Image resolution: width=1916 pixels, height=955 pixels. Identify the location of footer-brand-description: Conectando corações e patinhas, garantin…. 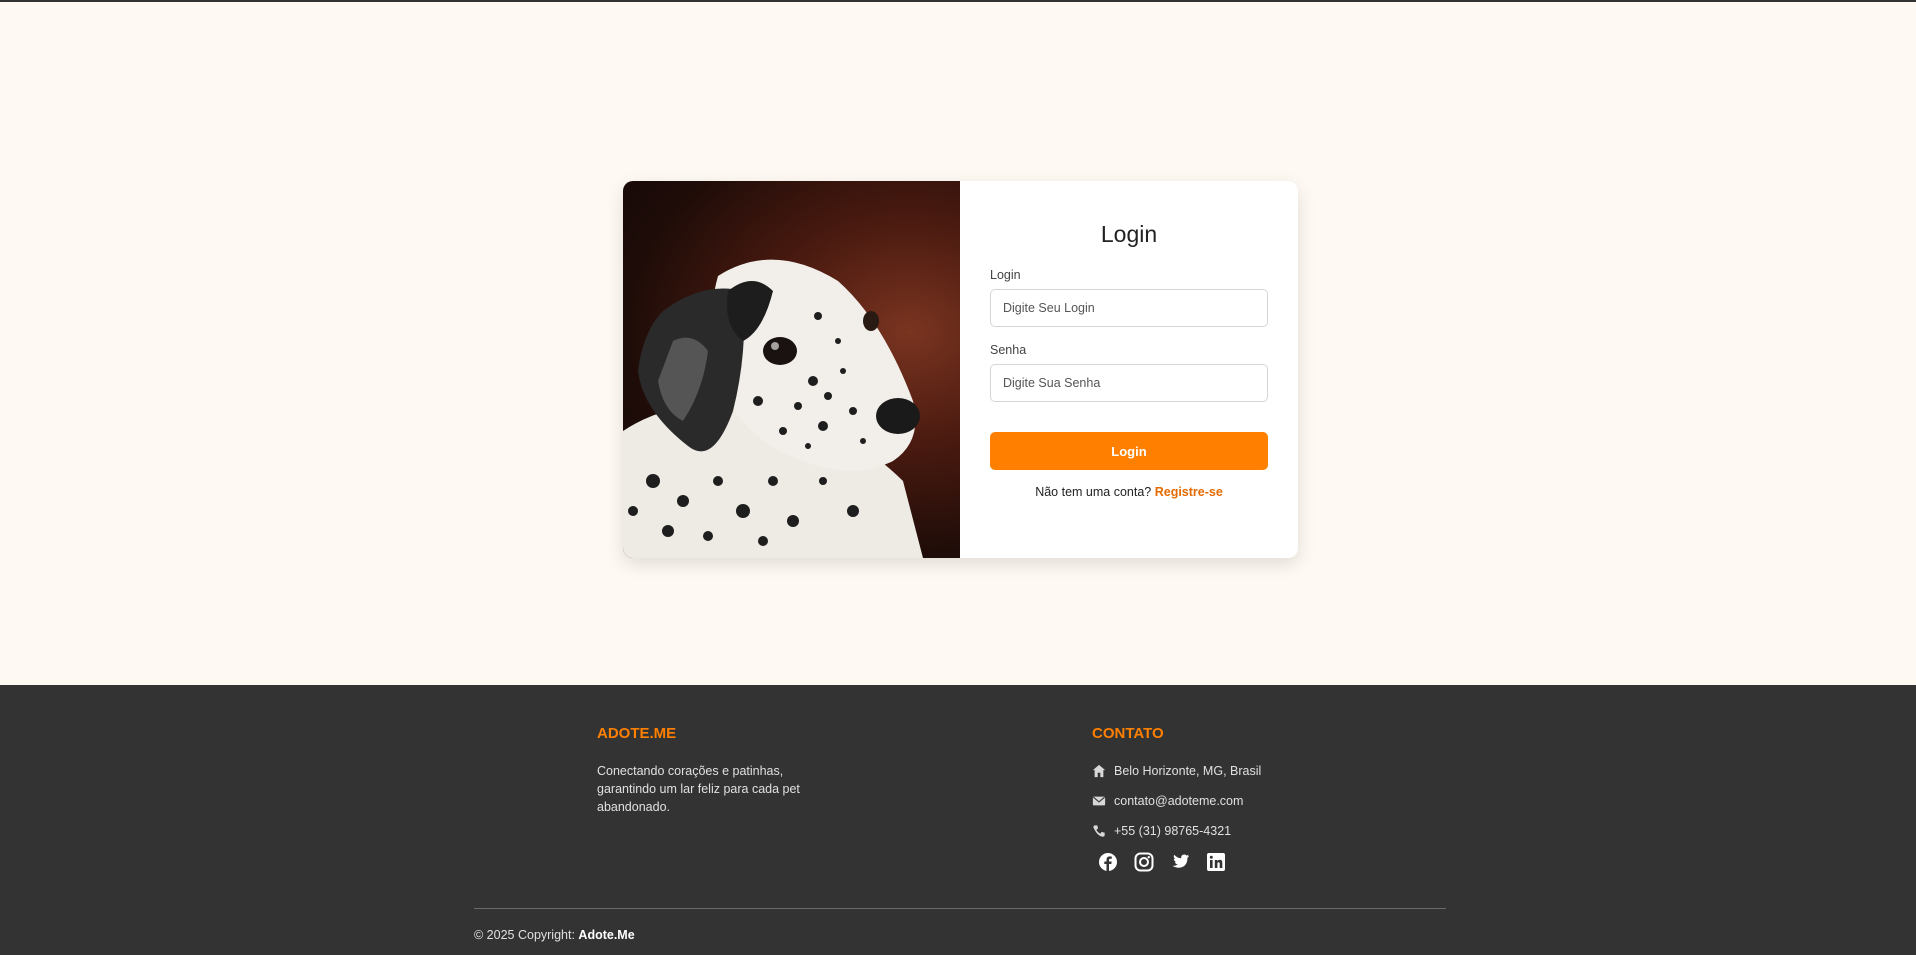
(698, 789).